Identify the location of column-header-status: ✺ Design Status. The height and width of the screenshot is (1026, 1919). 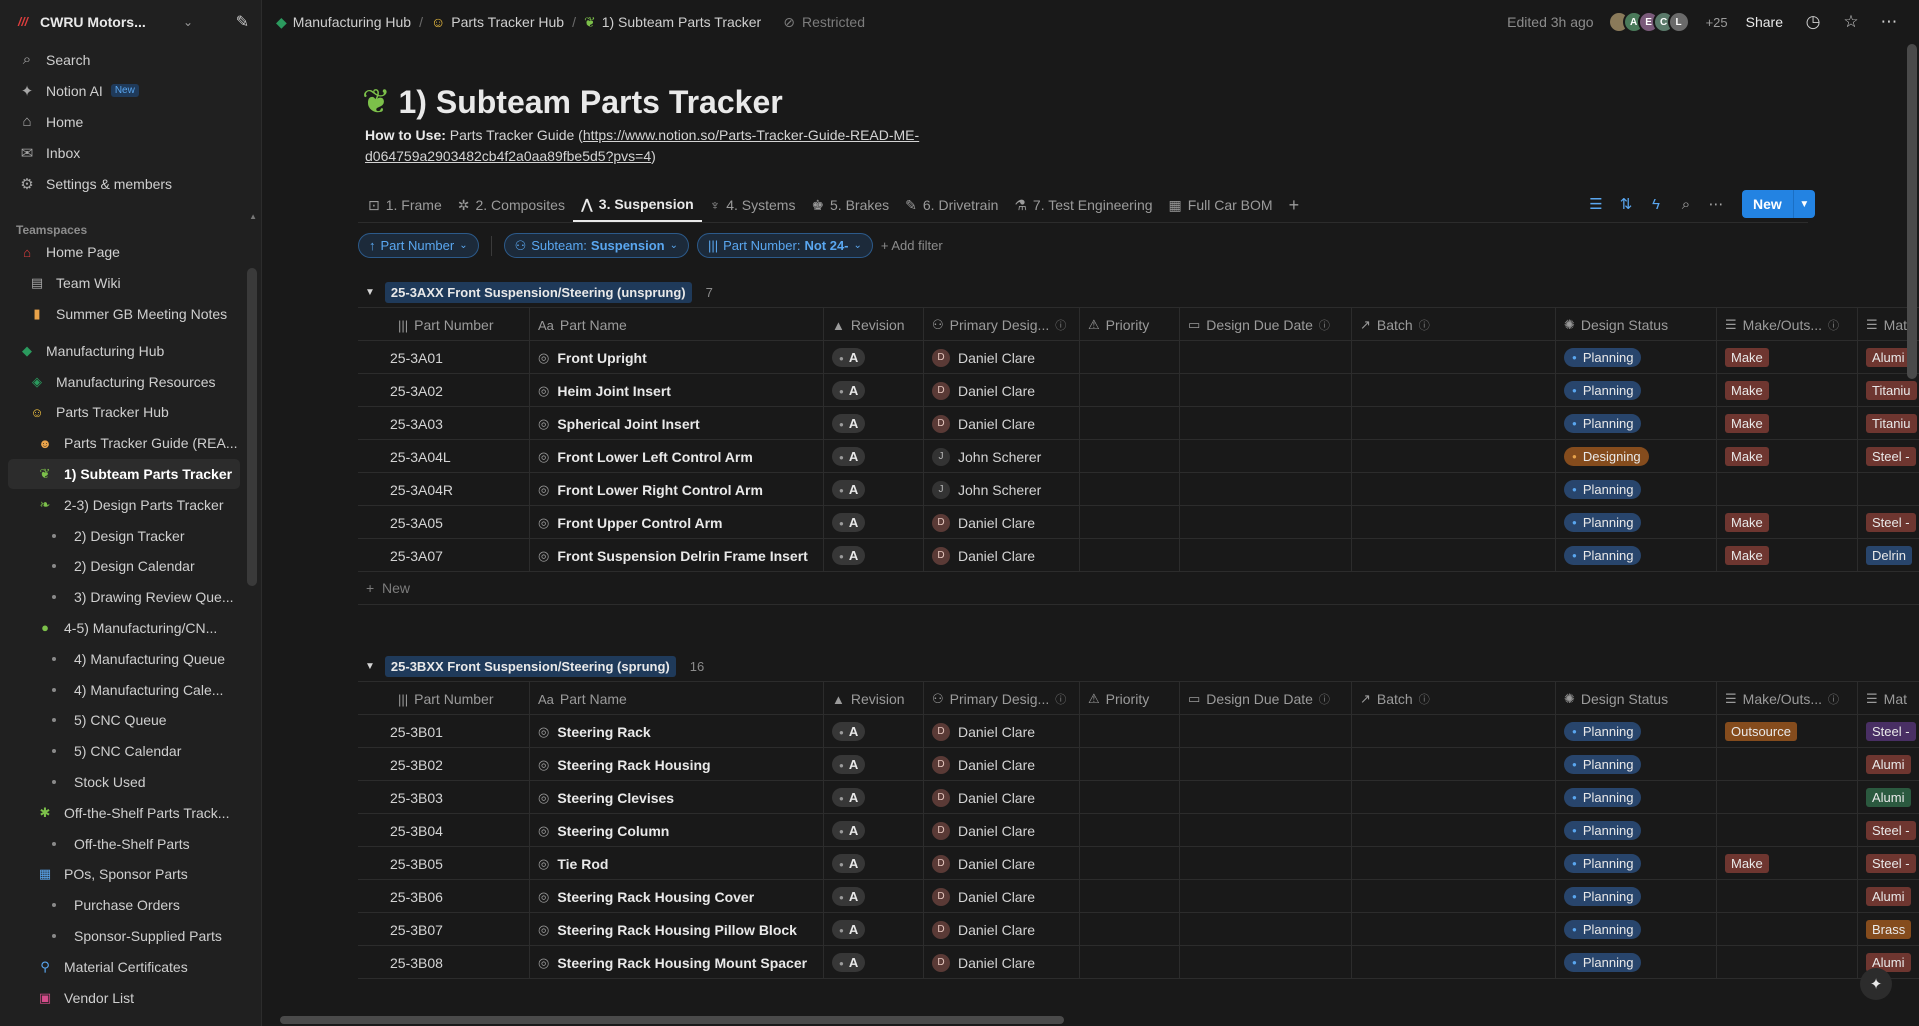
(1636, 325).